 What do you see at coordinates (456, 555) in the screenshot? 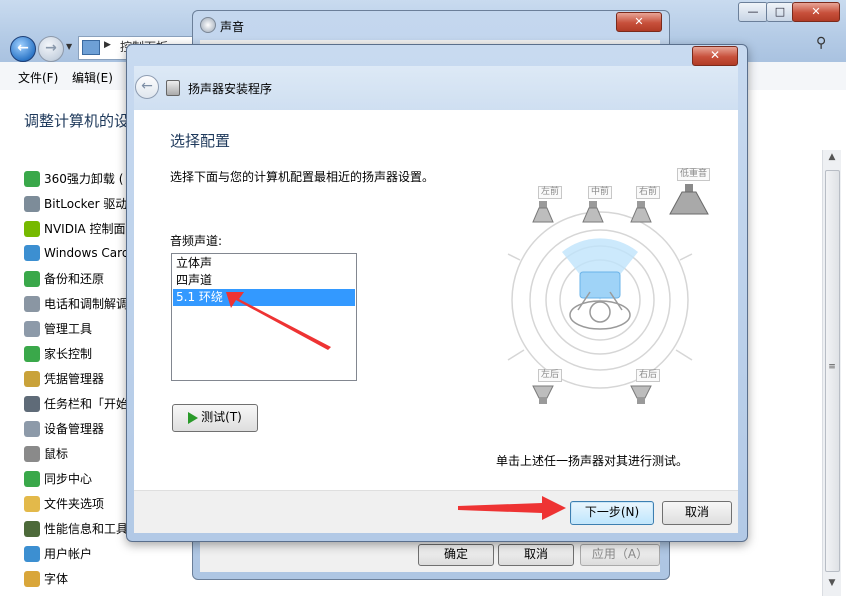
I see `ok-button: 确定` at bounding box center [456, 555].